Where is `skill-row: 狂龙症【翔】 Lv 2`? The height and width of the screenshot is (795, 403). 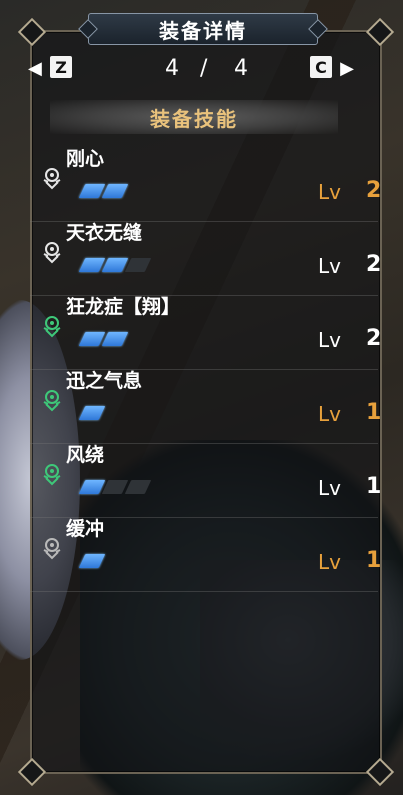
skill-row: 狂龙症【翔】 Lv 2 is located at coordinates (206, 332).